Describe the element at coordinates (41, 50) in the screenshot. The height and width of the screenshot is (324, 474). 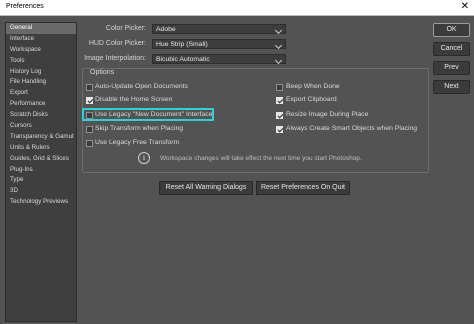
I see `sidebar-item: Workspace` at that location.